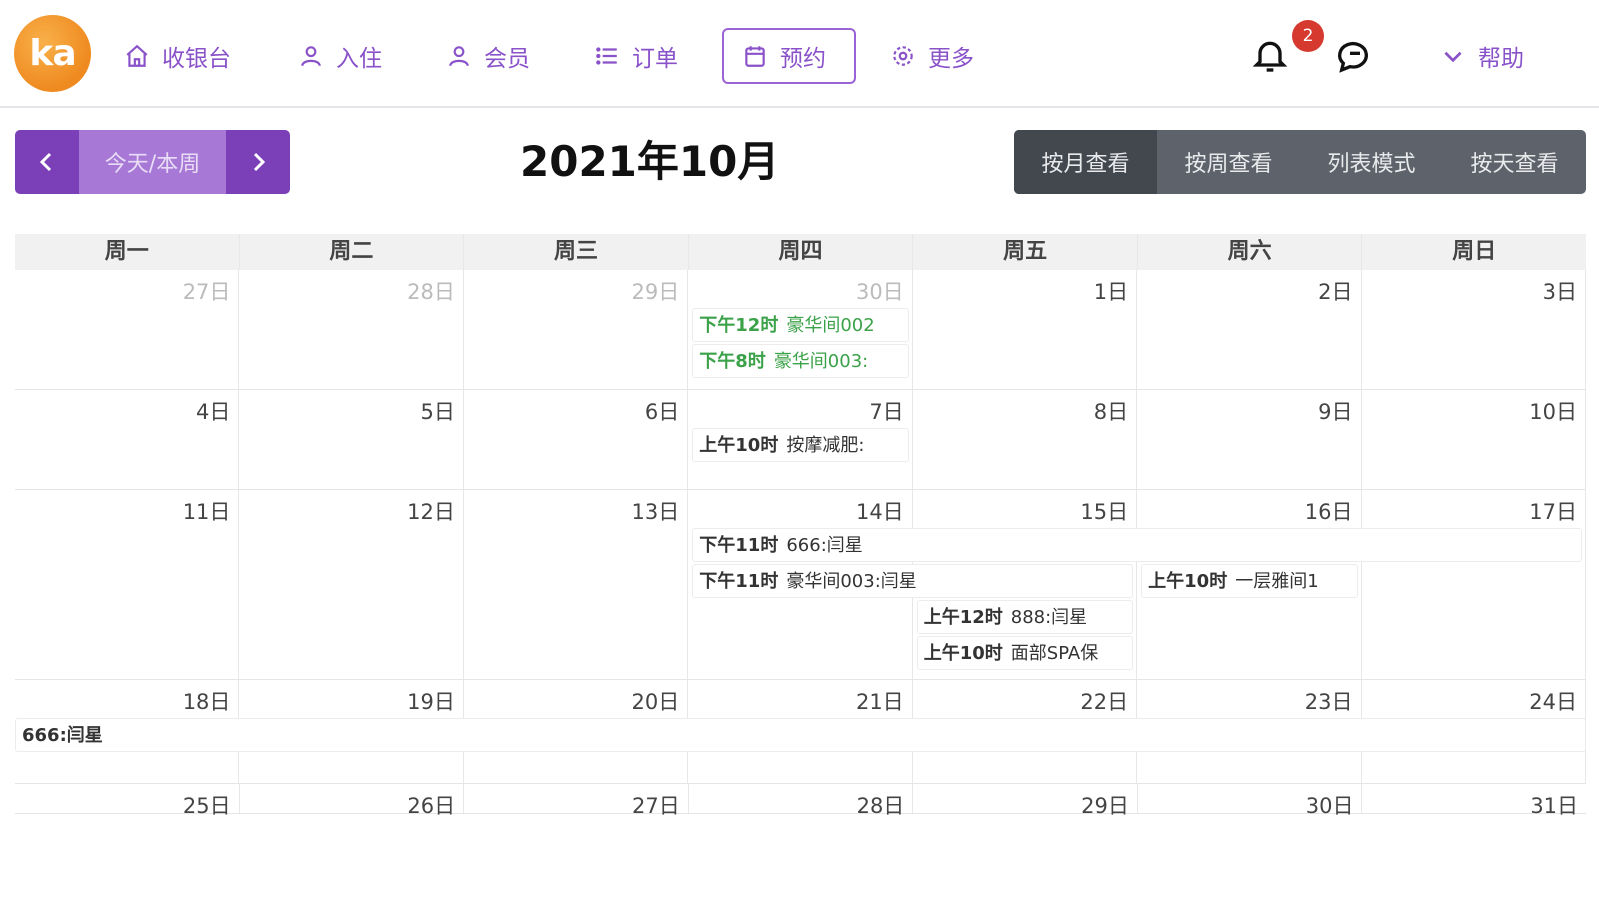 The width and height of the screenshot is (1599, 900). Describe the element at coordinates (1514, 162) in the screenshot. I see `view-day-button: 按天查看` at that location.